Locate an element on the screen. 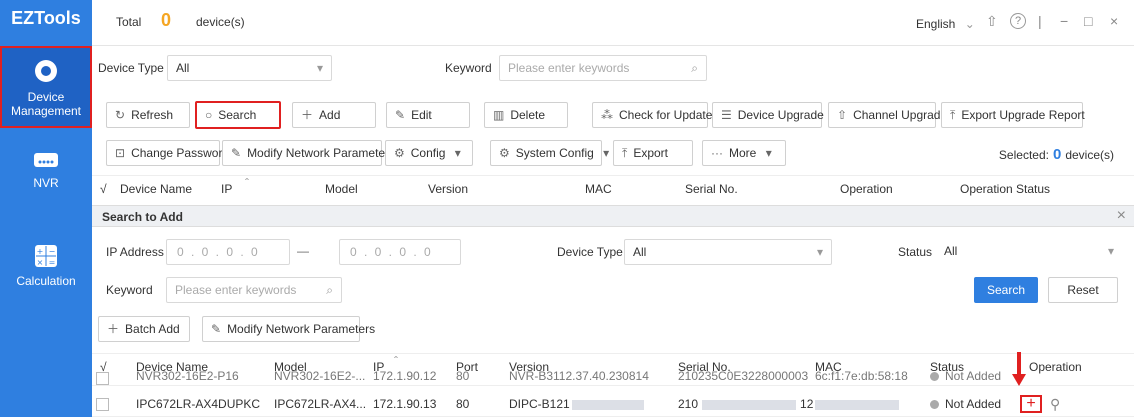 Image resolution: width=1134 pixels, height=417 pixels. search-icon: ○ is located at coordinates (209, 115).